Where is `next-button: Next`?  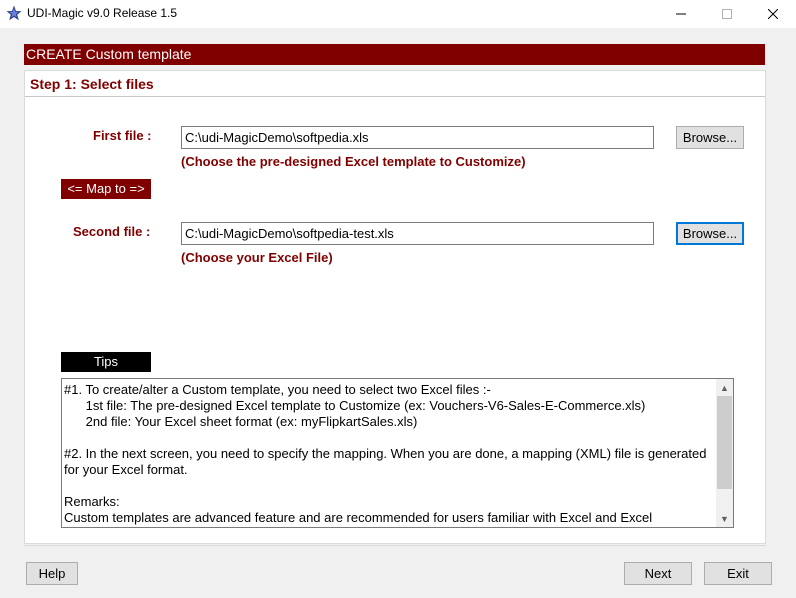 next-button: Next is located at coordinates (658, 573).